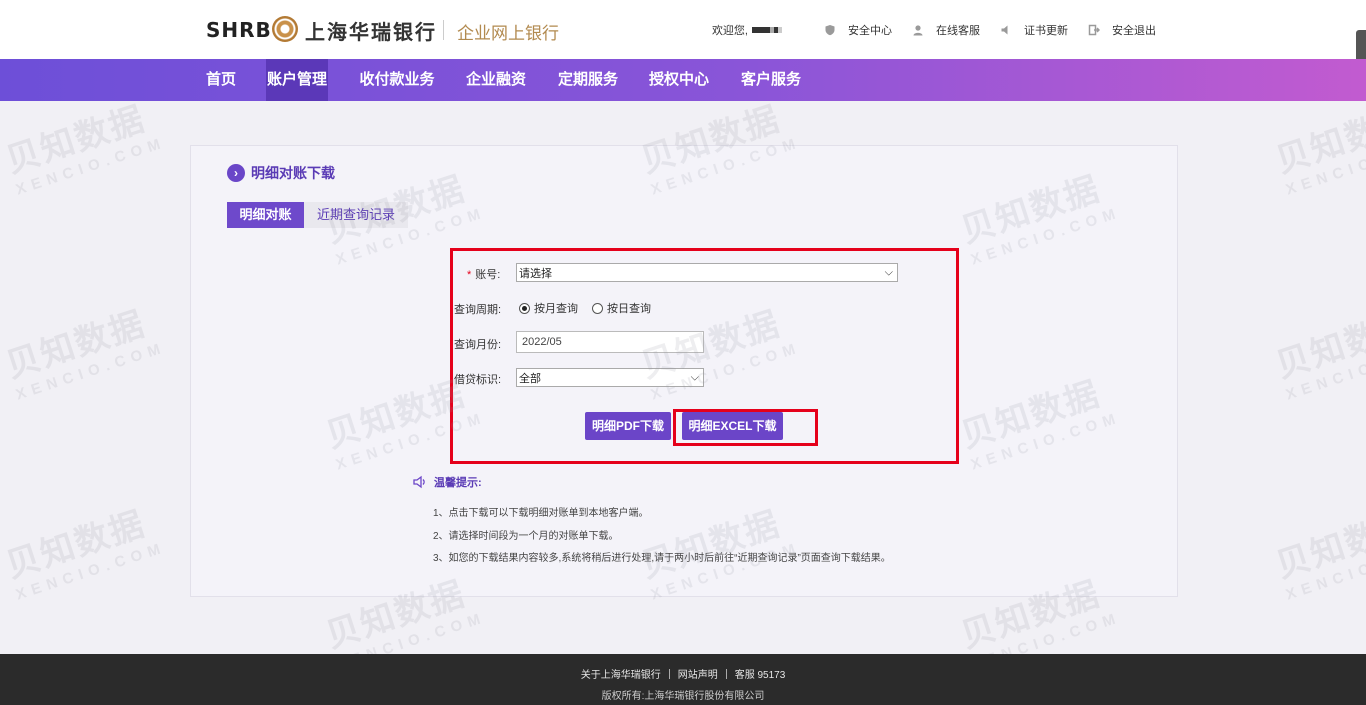 The height and width of the screenshot is (705, 1366). Describe the element at coordinates (443, 30) in the screenshot. I see `logo-divider` at that location.